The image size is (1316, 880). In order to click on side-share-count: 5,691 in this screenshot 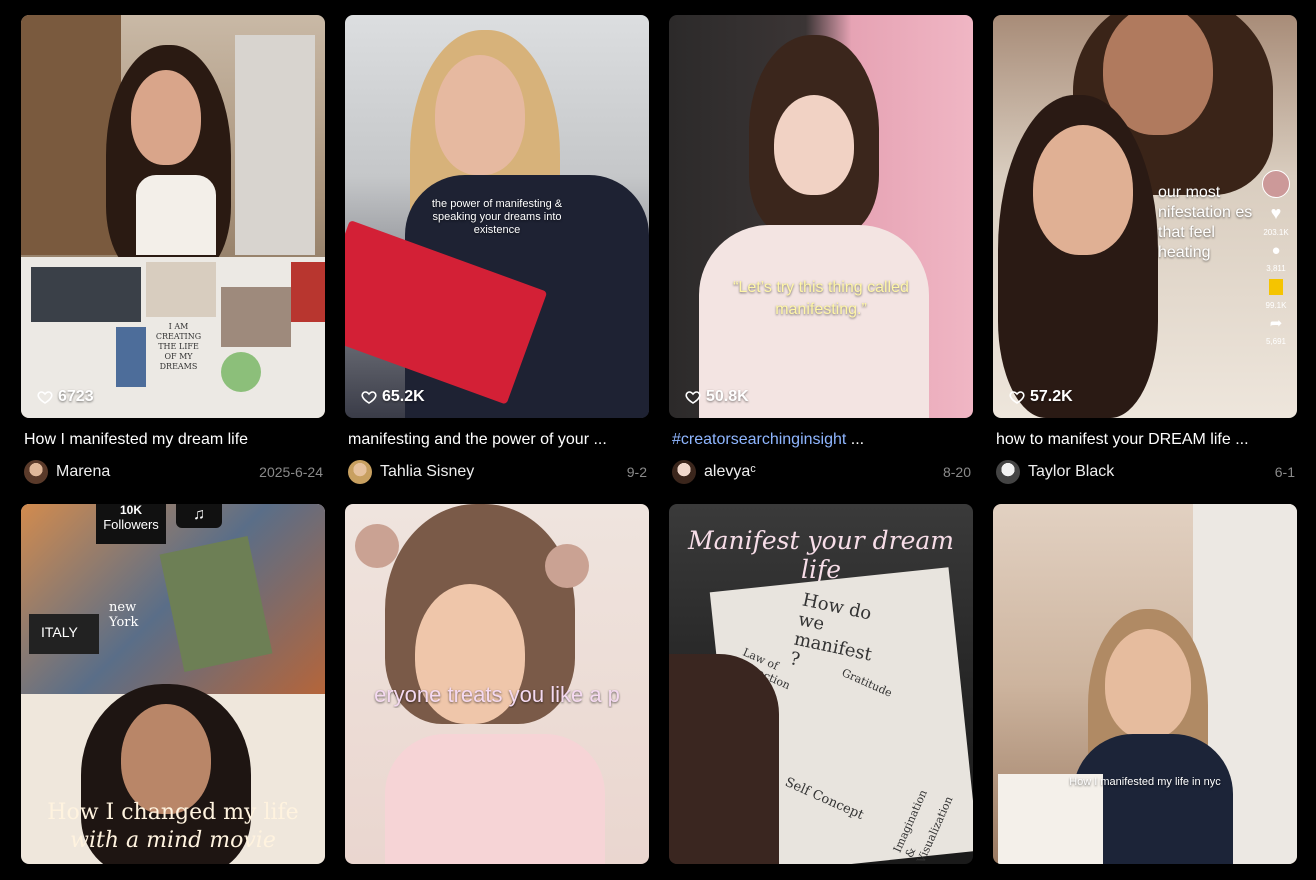, I will do `click(1276, 341)`.